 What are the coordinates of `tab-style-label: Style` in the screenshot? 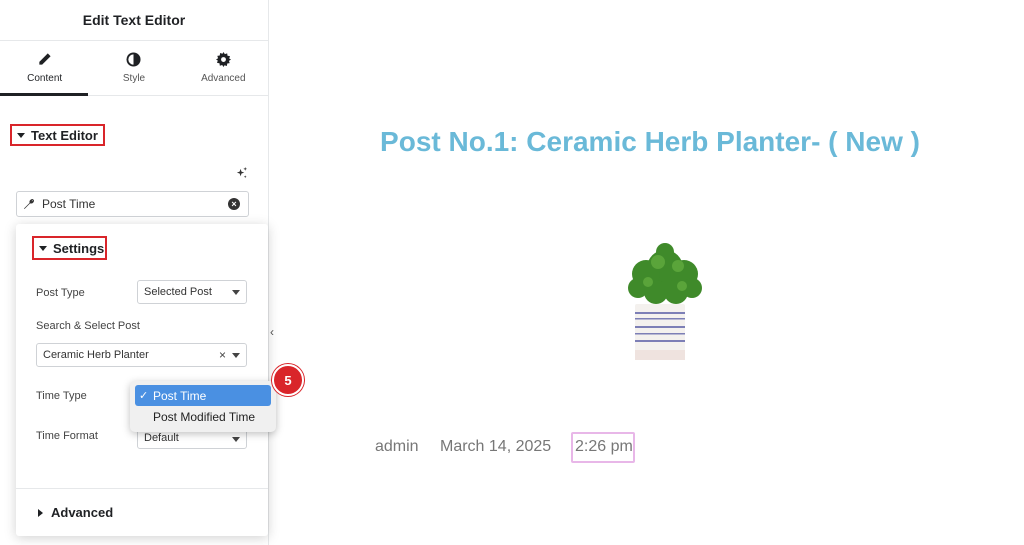 It's located at (134, 78).